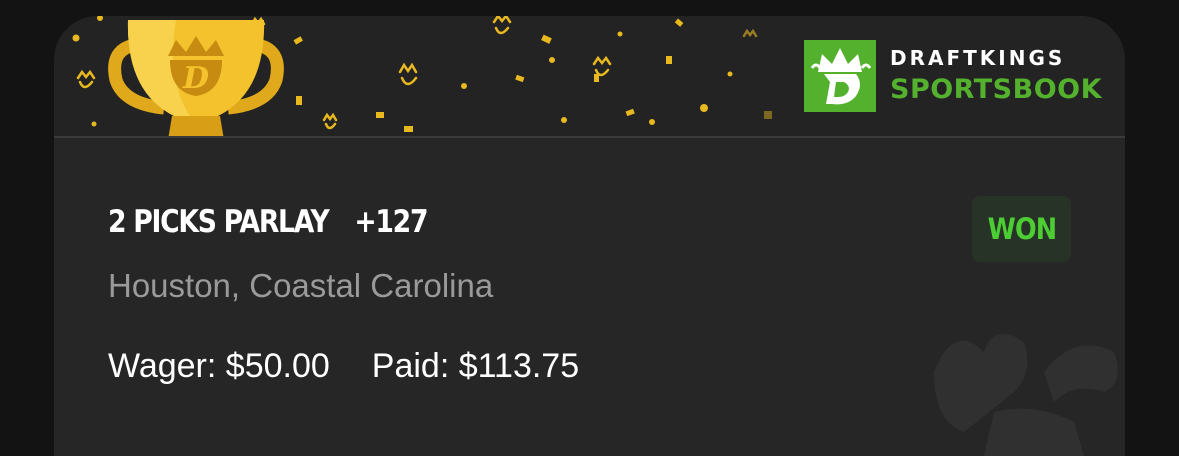 This screenshot has height=456, width=1179. Describe the element at coordinates (996, 89) in the screenshot. I see `brand-subtitle: SPORTSBOOK` at that location.